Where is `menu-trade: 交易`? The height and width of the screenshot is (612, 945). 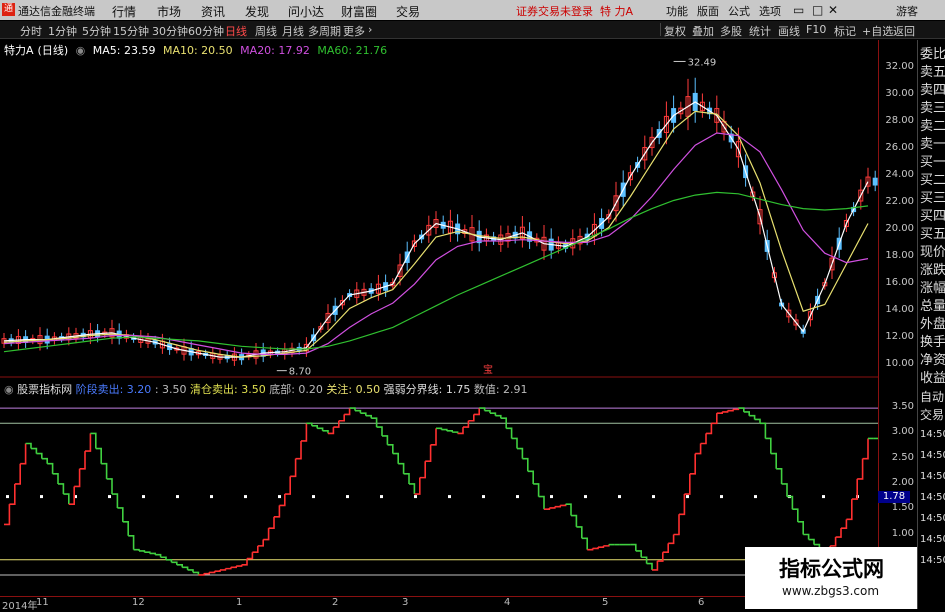 menu-trade: 交易 is located at coordinates (408, 11).